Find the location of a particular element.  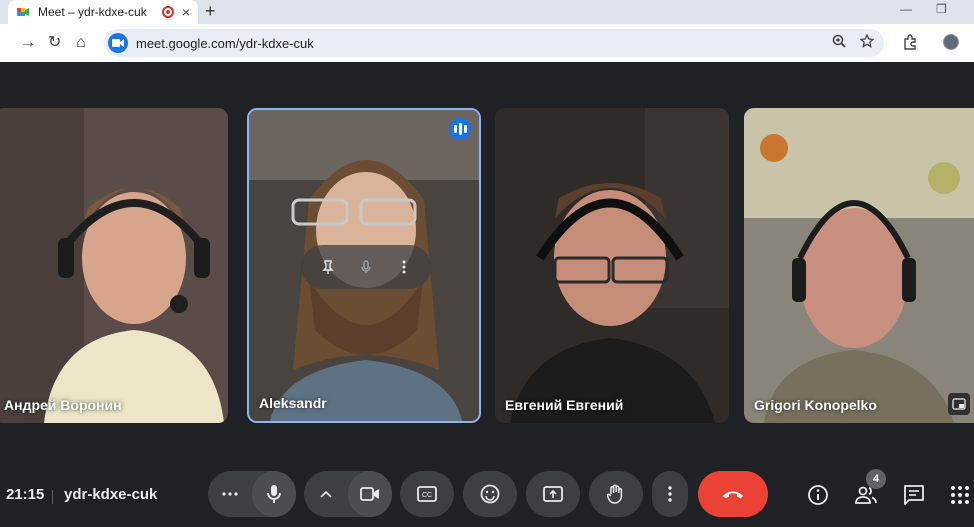

meet-favicon-icon is located at coordinates (23, 12).